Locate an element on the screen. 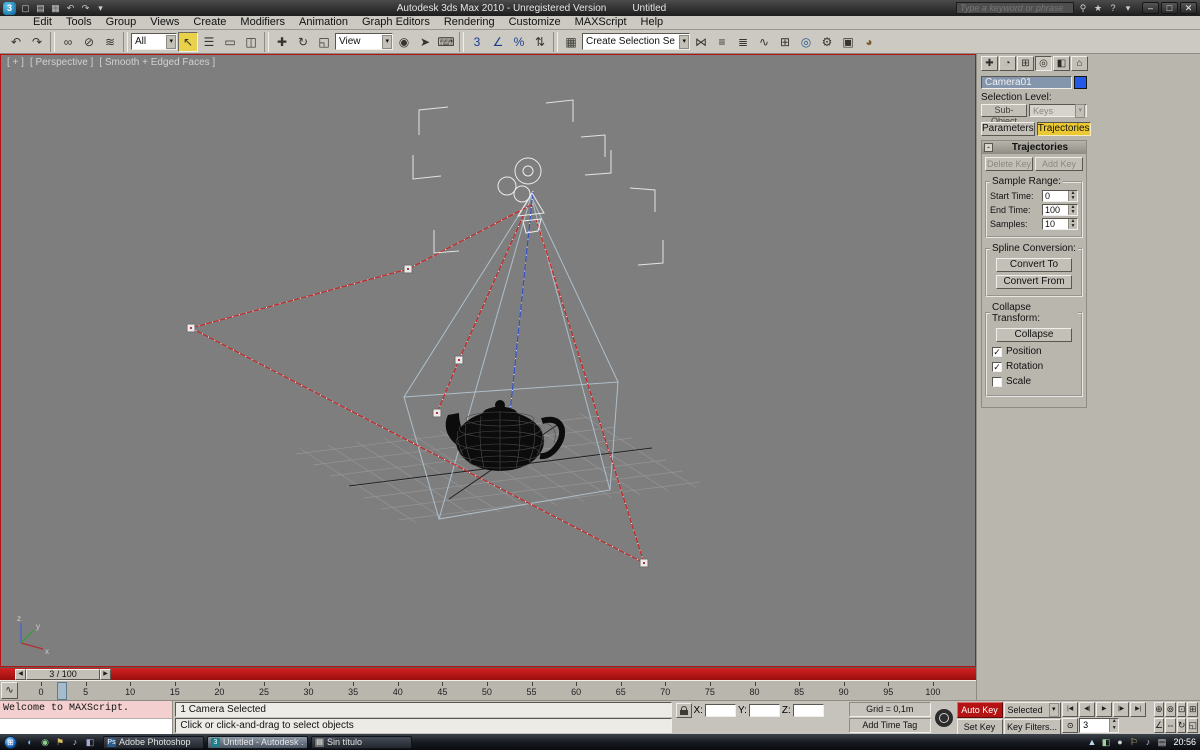 The image size is (1200, 750). bind-to-space-warp-icon: ≋ is located at coordinates (110, 42).